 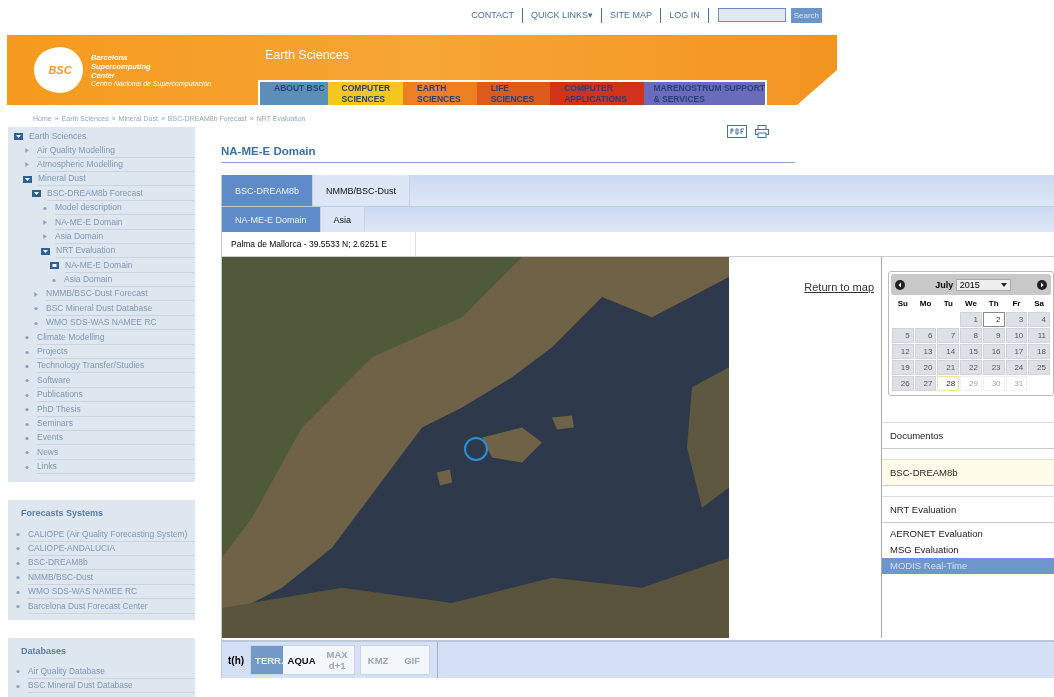 What do you see at coordinates (1016, 367) in the screenshot?
I see `calendar-day: 24` at bounding box center [1016, 367].